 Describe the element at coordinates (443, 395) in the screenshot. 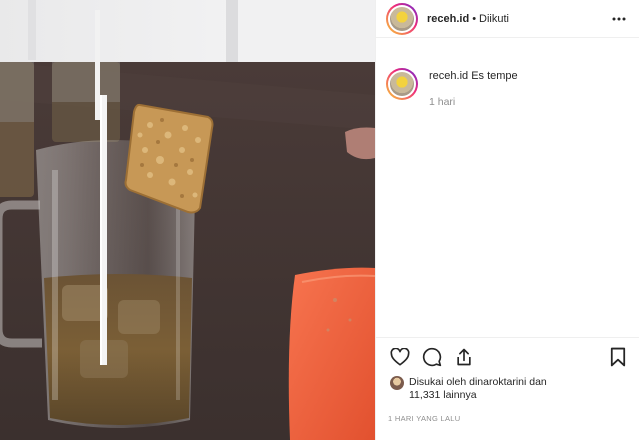

I see `likes-count-link: 11,331 lainnya` at that location.